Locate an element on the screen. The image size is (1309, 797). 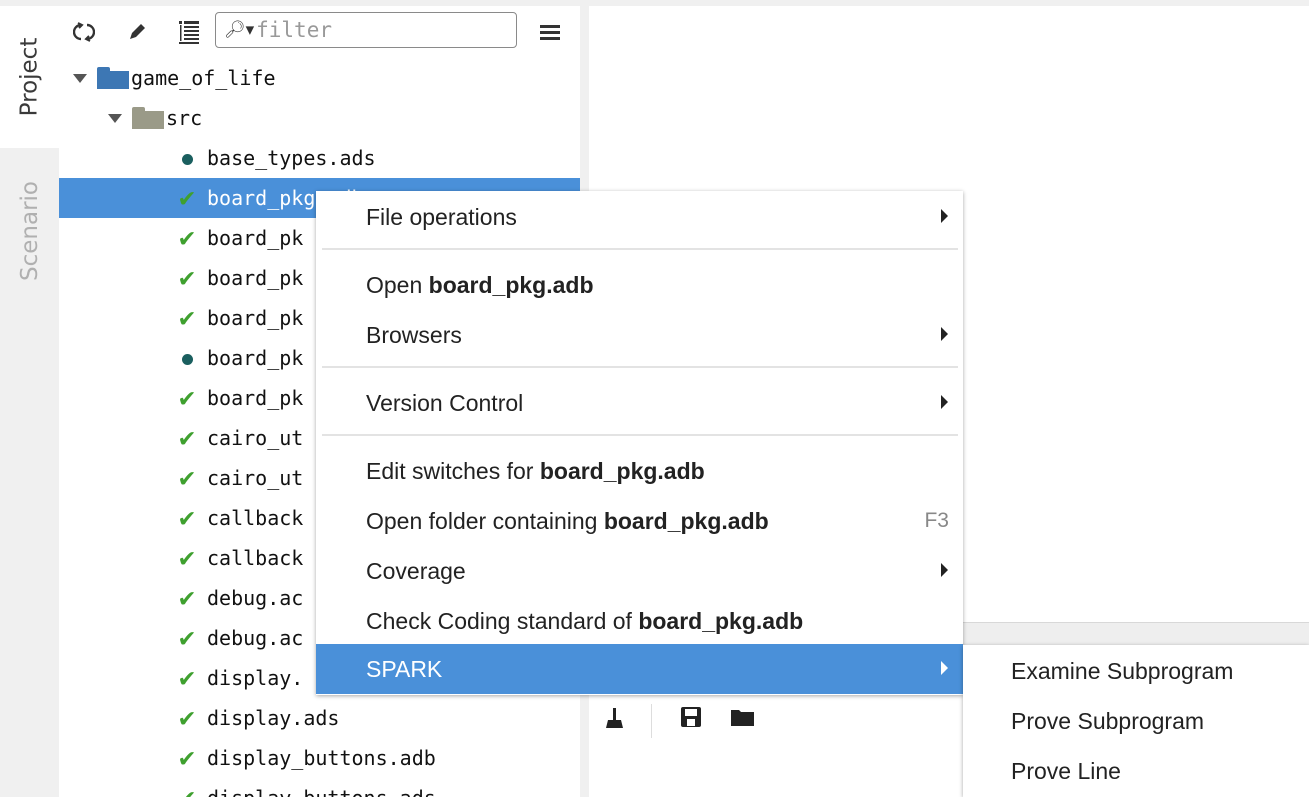
file-name: display. is located at coordinates (255, 678).